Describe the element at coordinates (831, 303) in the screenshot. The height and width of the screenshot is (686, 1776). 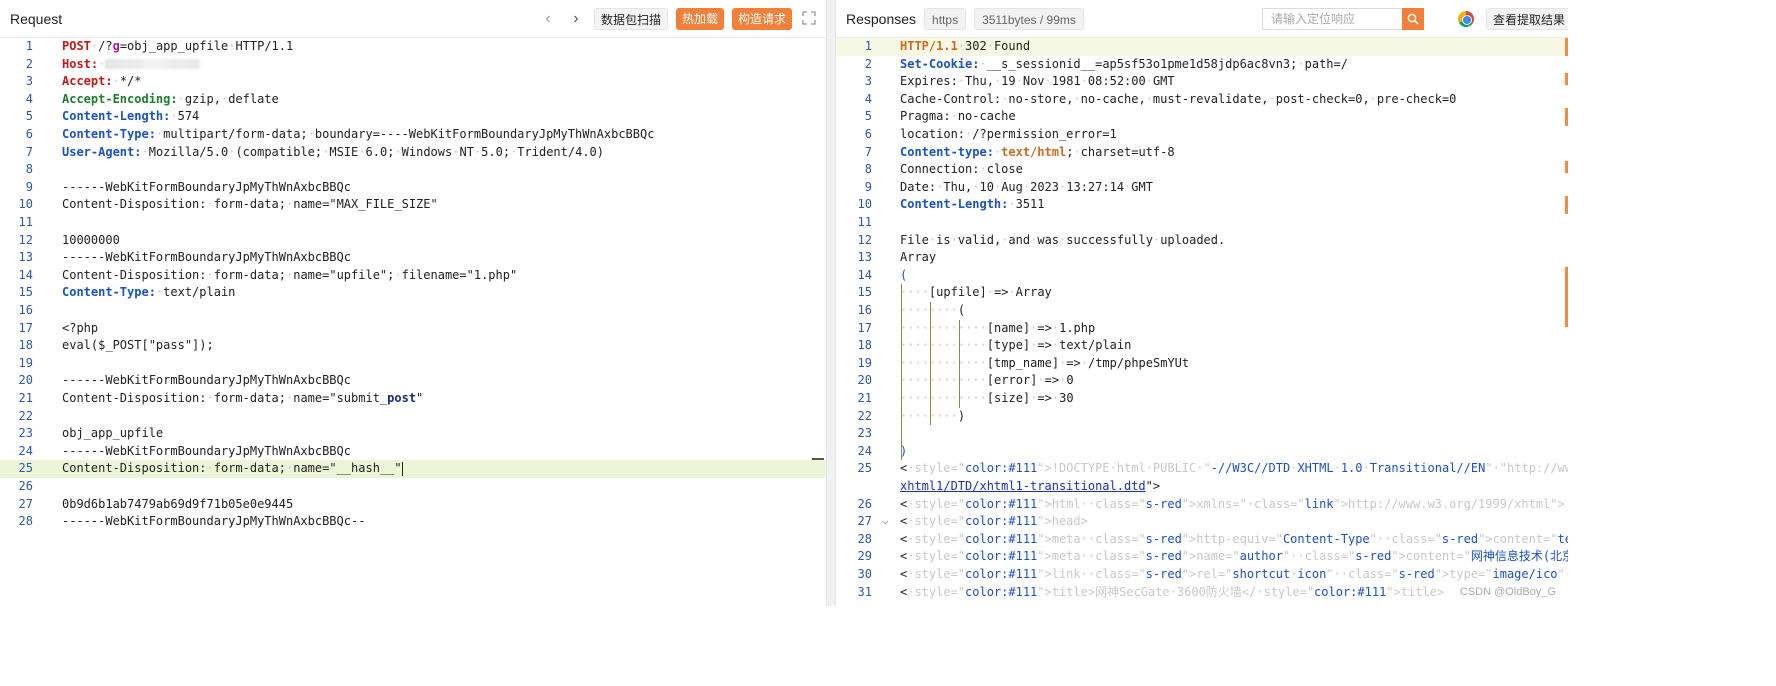
I see `panel-splitter` at that location.